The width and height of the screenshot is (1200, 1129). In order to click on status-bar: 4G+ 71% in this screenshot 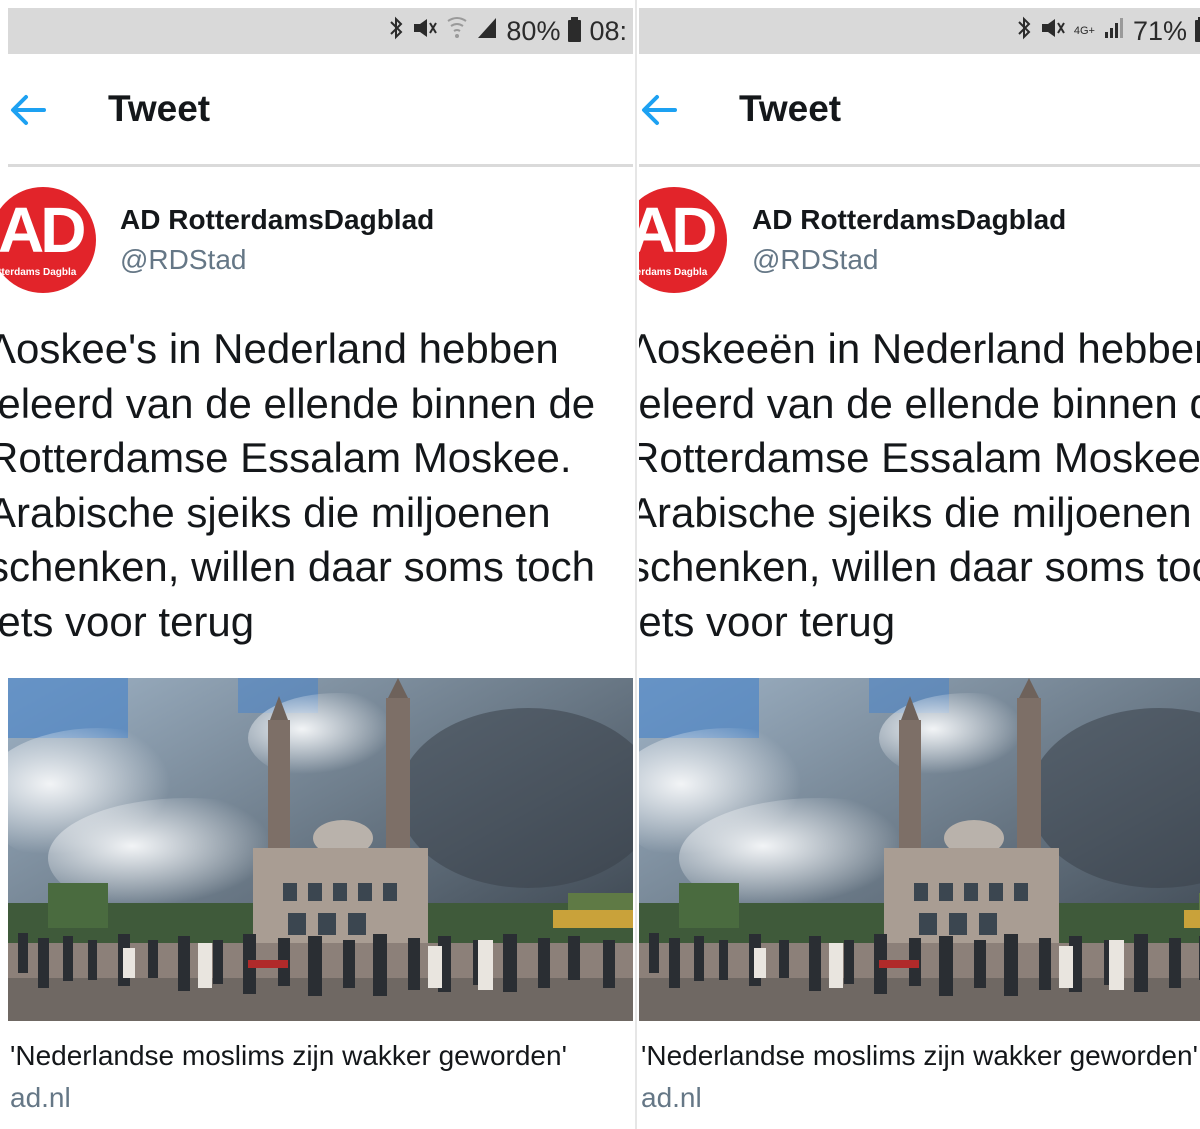, I will do `click(919, 31)`.